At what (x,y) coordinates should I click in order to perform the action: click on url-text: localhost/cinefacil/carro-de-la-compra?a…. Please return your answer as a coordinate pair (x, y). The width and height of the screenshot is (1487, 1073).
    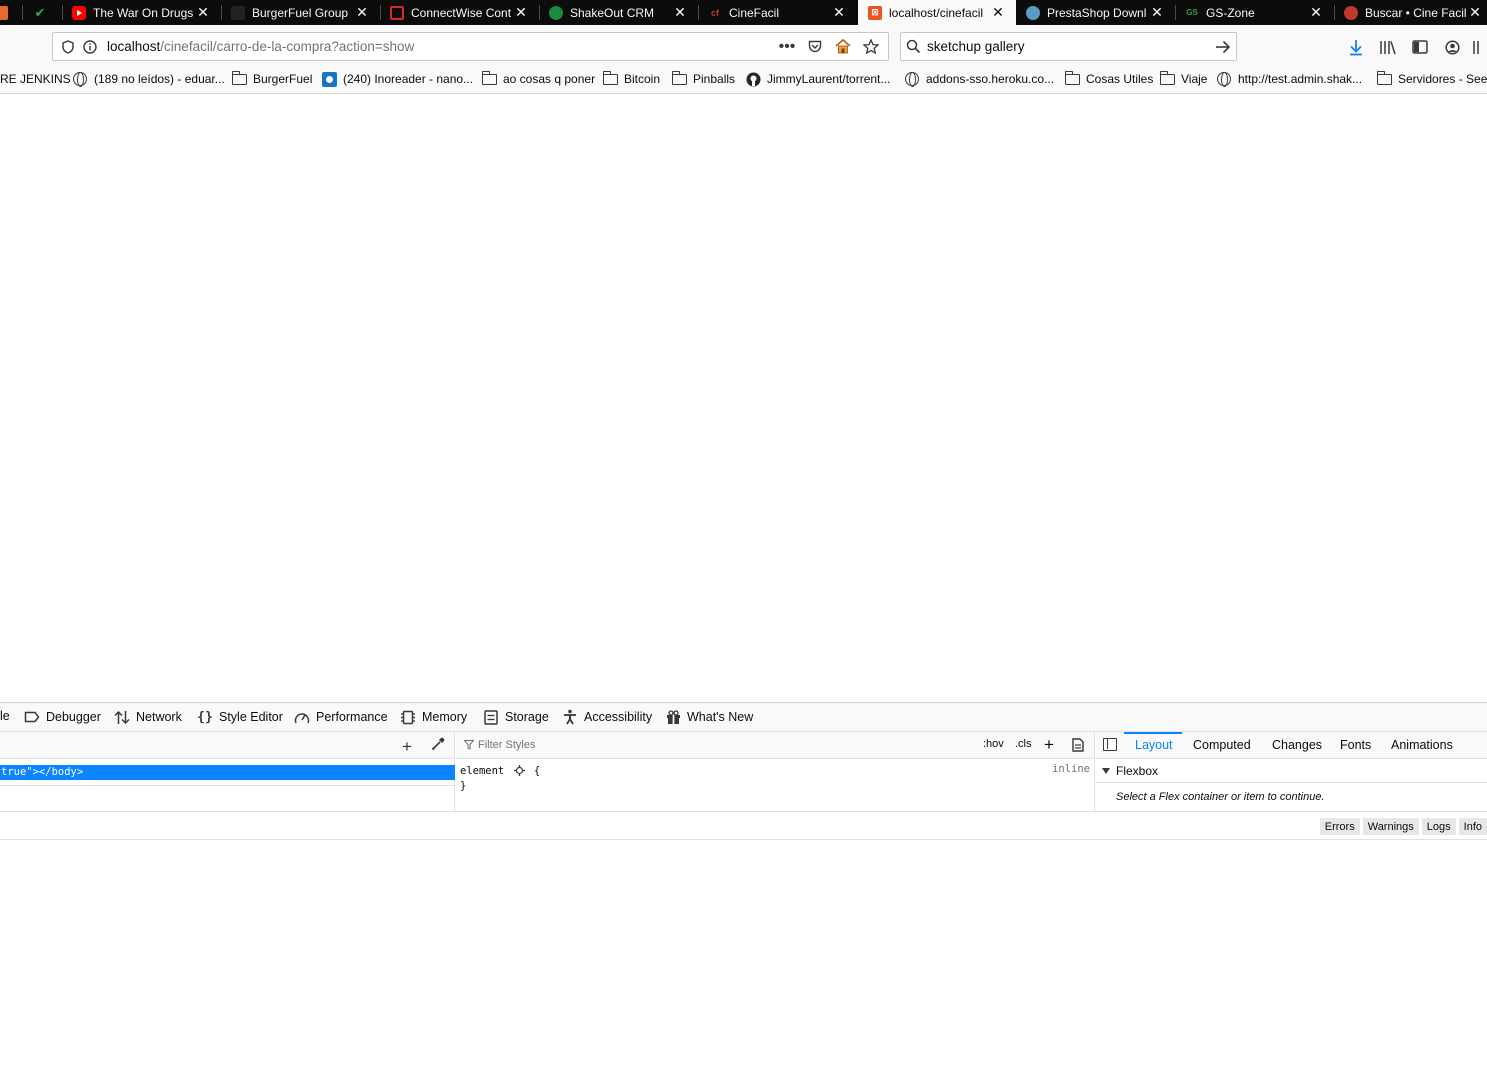
    Looking at the image, I should click on (441, 46).